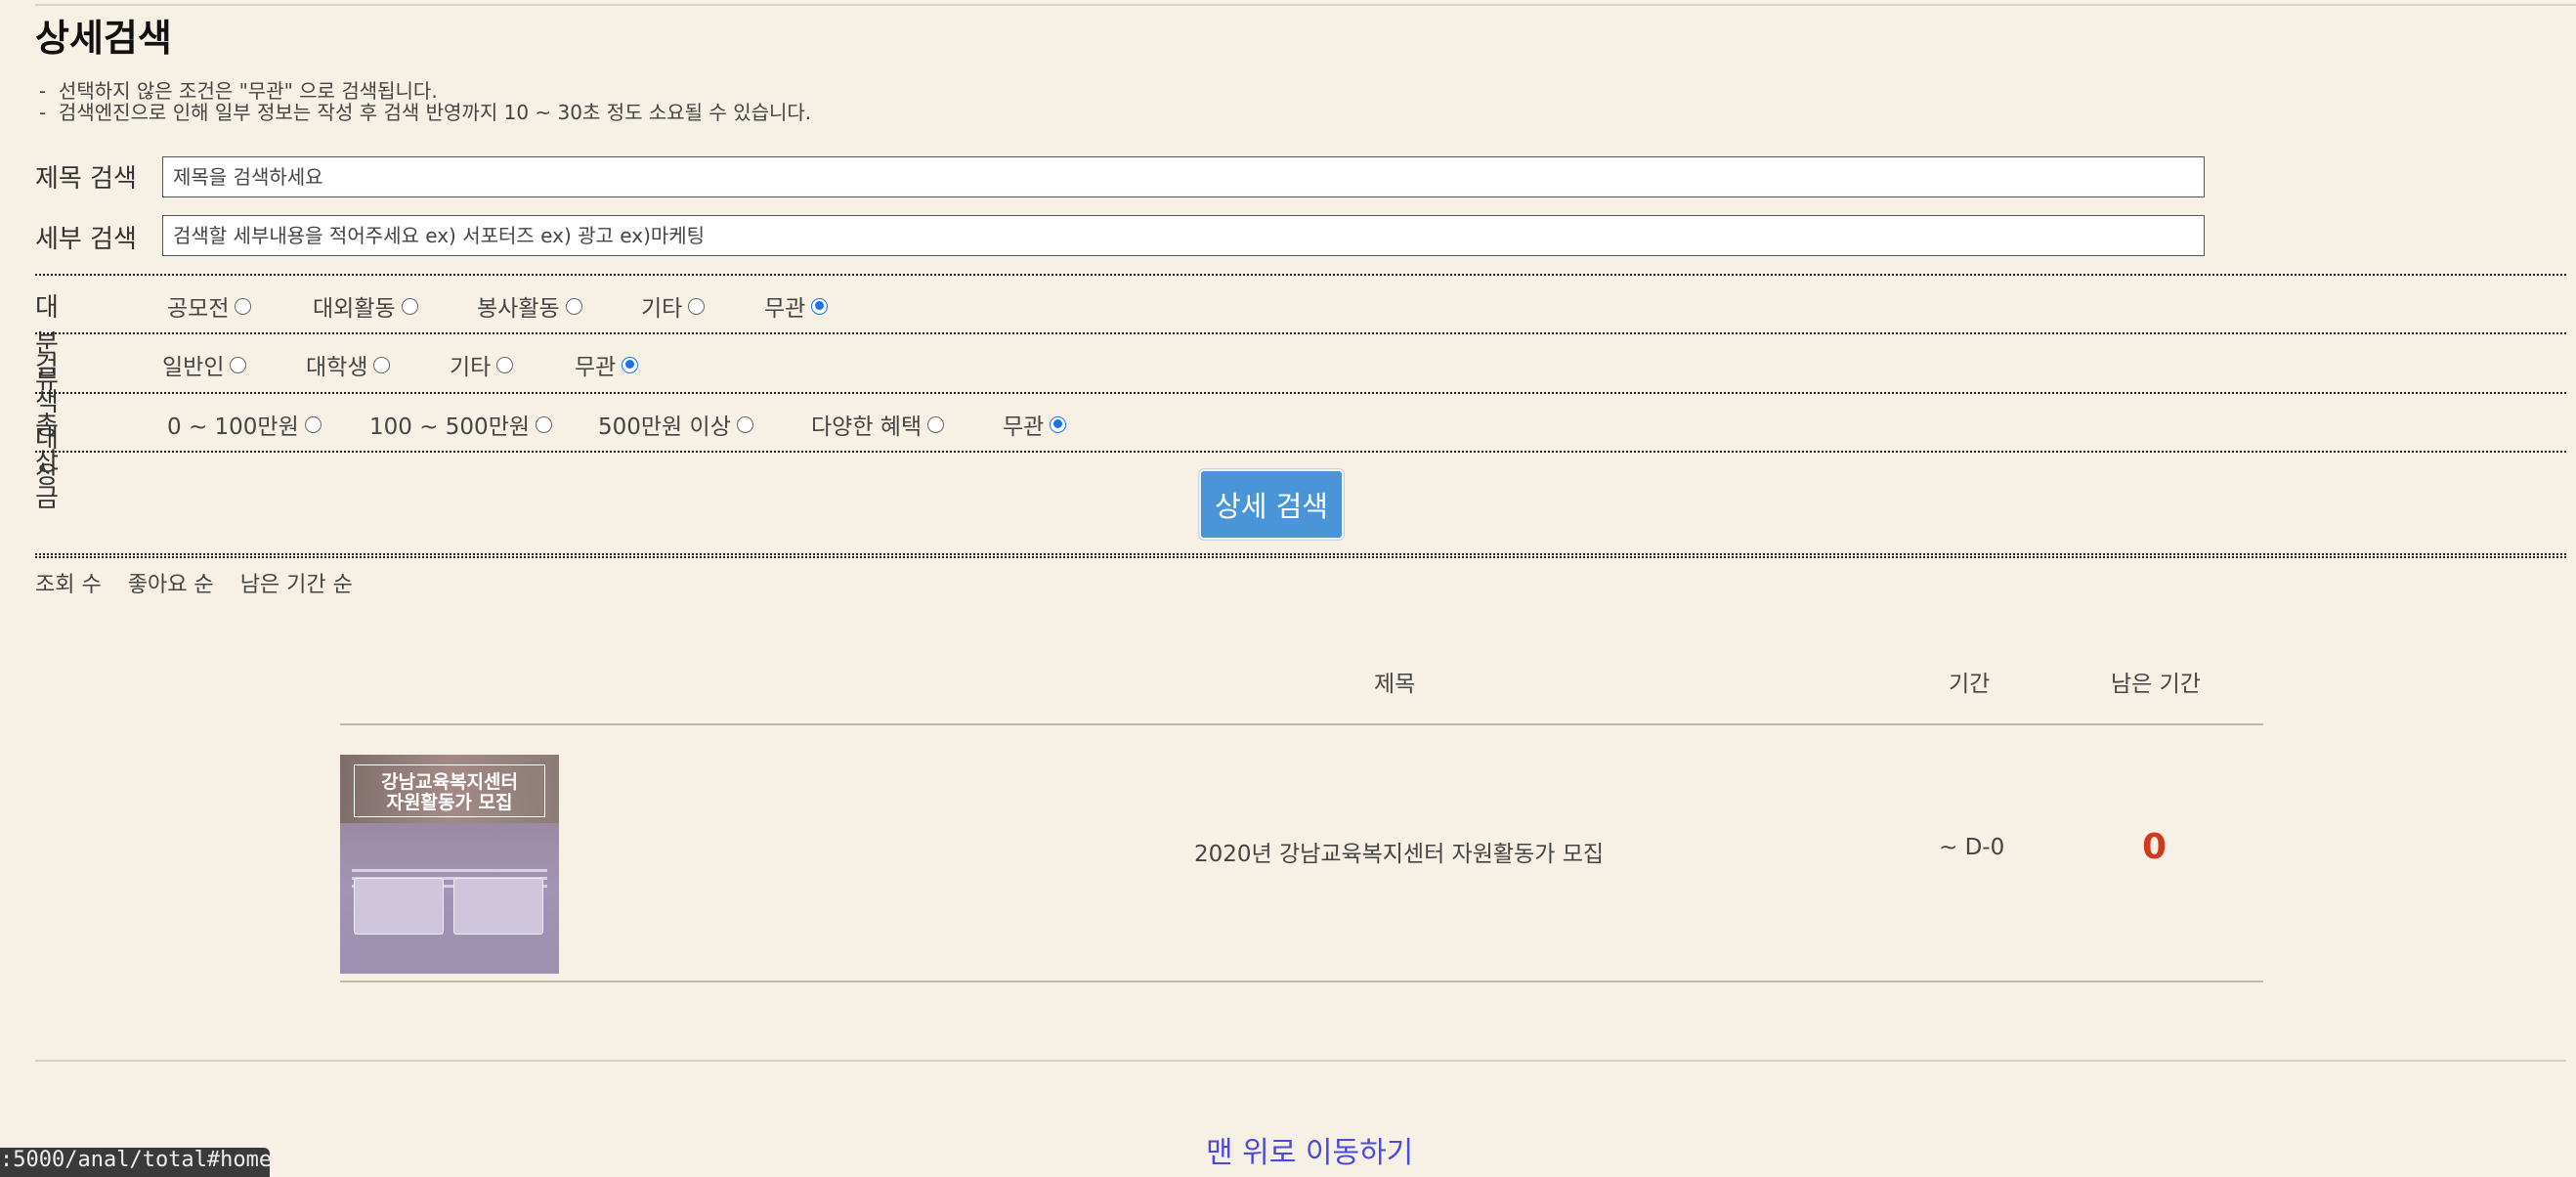  I want to click on title-search-label: 제목 검색, so click(86, 179).